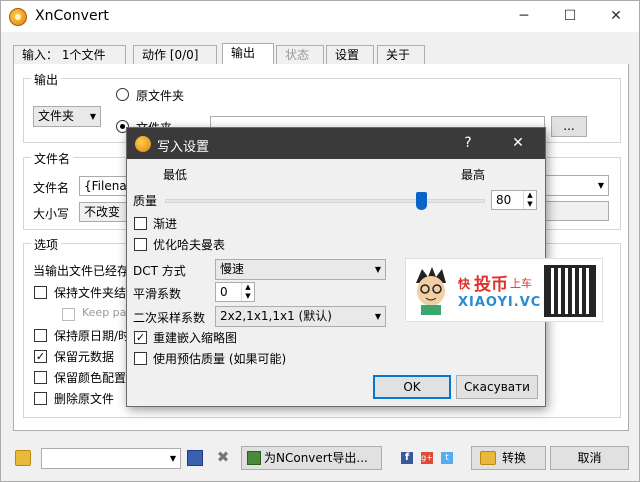 The image size is (640, 482). What do you see at coordinates (431, 291) in the screenshot?
I see `cartoon-avatar-icon` at bounding box center [431, 291].